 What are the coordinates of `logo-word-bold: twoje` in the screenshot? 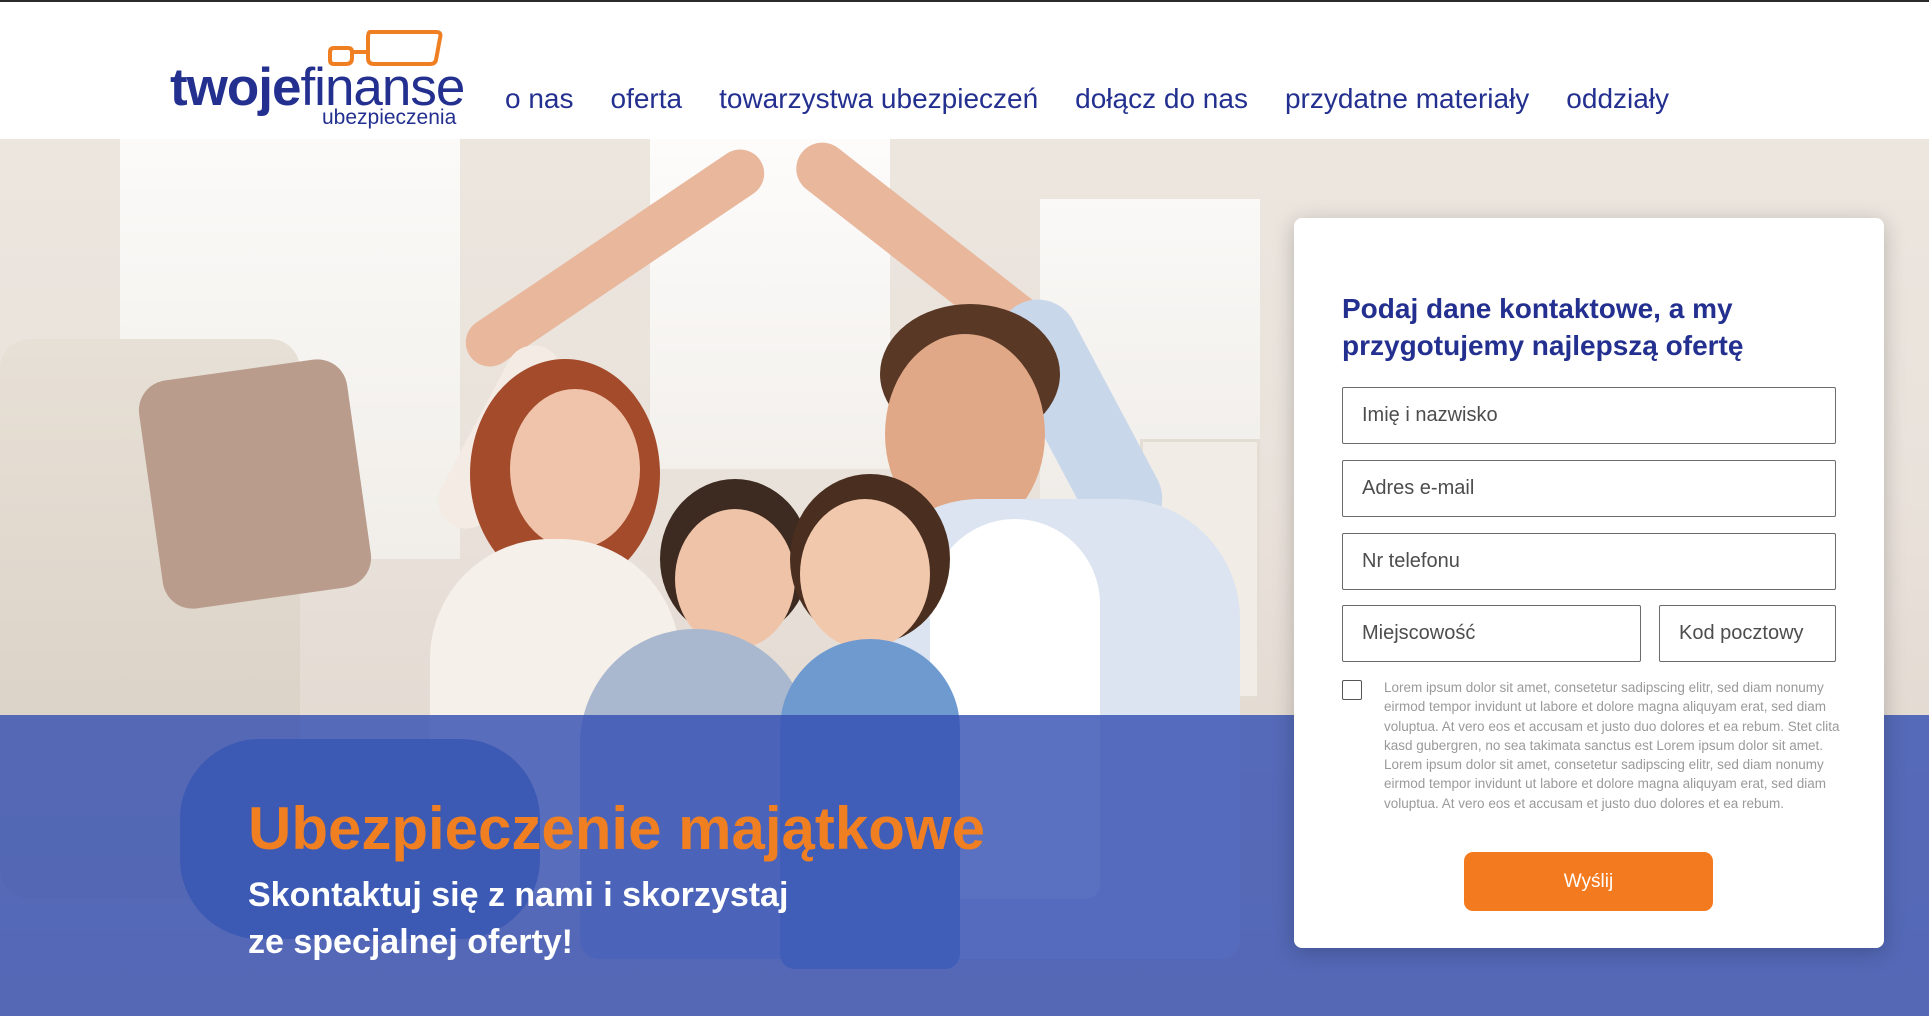 It's located at (235, 87).